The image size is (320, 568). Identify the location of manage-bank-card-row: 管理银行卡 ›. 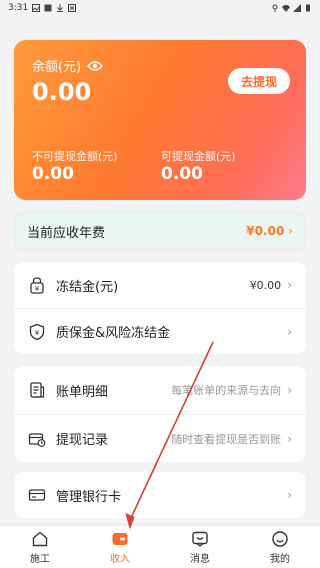
(160, 495).